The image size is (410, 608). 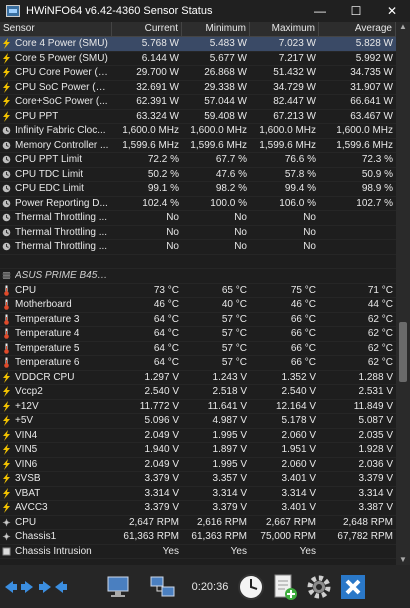 What do you see at coordinates (234, 348) in the screenshot?
I see `minimum-value: 57 °C` at bounding box center [234, 348].